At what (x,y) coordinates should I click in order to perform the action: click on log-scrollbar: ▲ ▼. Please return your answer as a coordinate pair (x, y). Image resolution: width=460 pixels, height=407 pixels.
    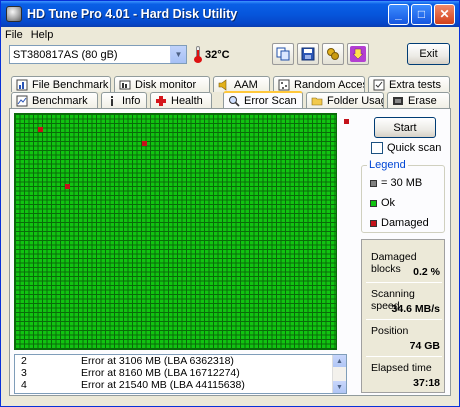
    Looking at the image, I should click on (339, 374).